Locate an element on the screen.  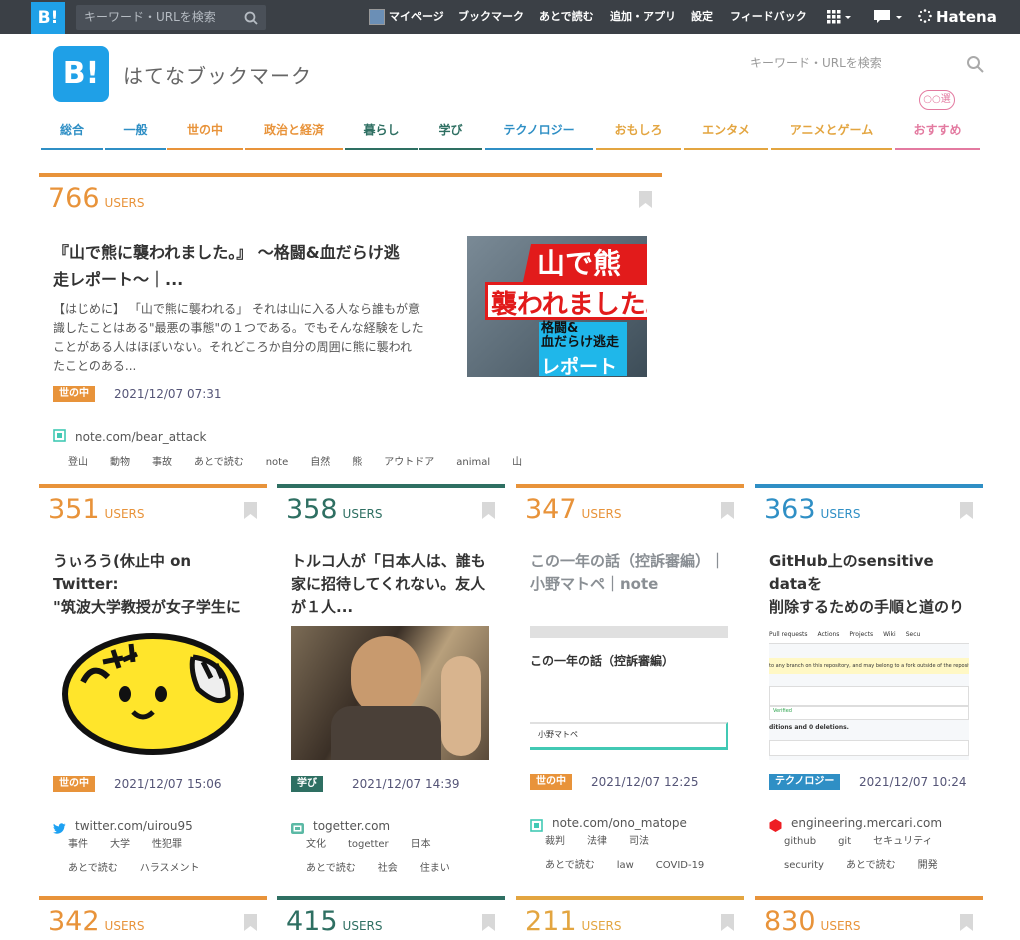
entry-tag: github is located at coordinates (800, 842).